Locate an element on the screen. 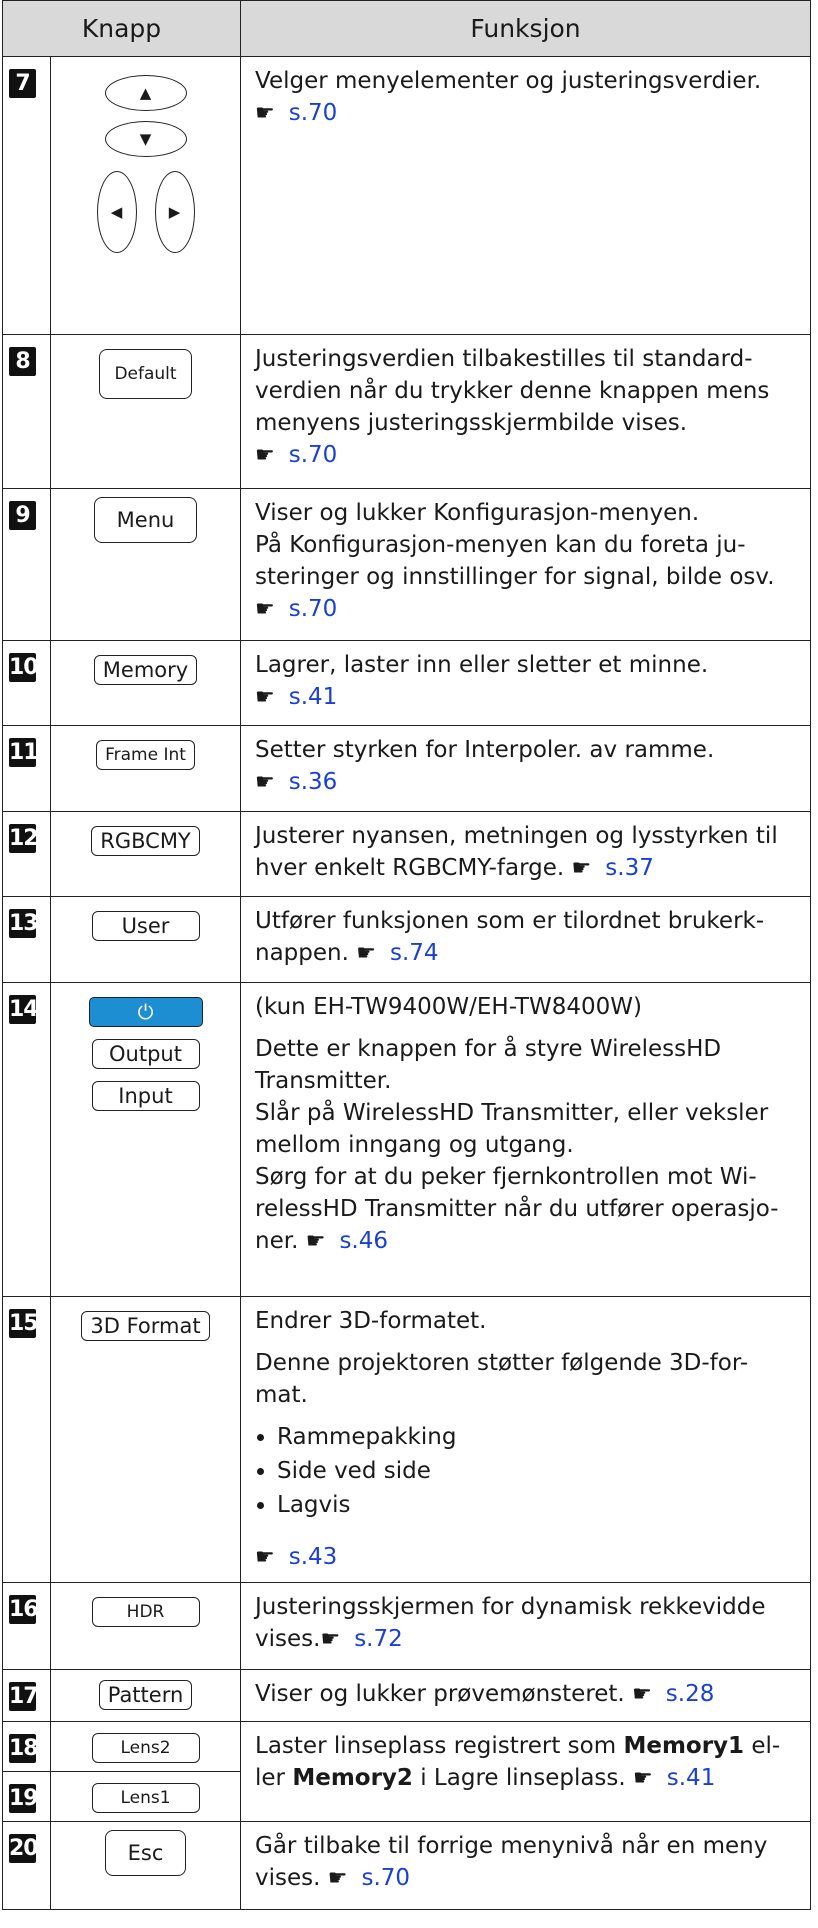  page-link: s.37 is located at coordinates (629, 868).